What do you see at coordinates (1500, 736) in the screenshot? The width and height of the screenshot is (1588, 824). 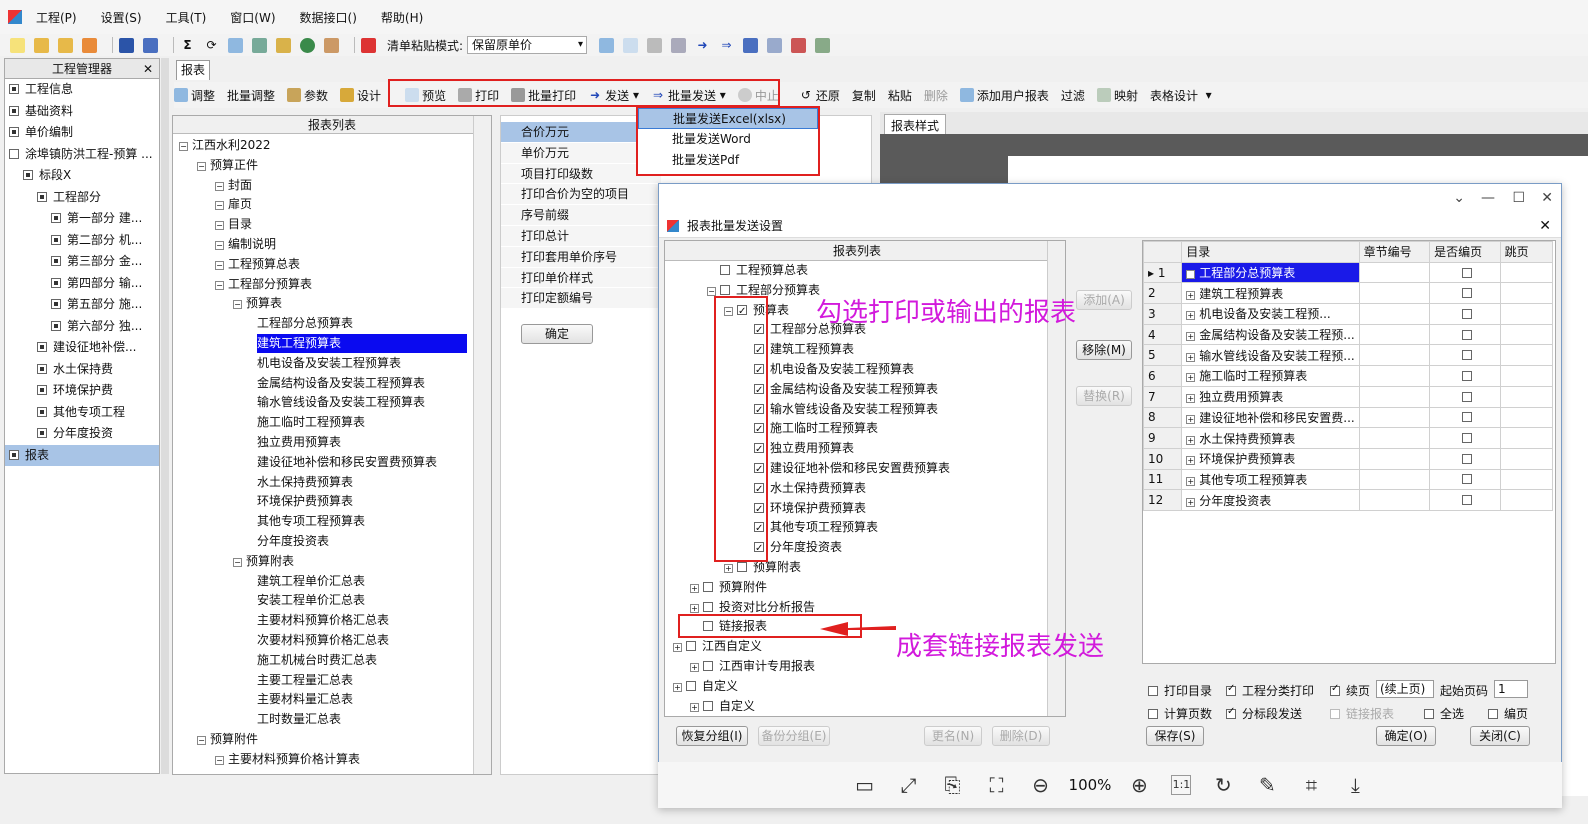 I see `close-button: 关闭(C)` at bounding box center [1500, 736].